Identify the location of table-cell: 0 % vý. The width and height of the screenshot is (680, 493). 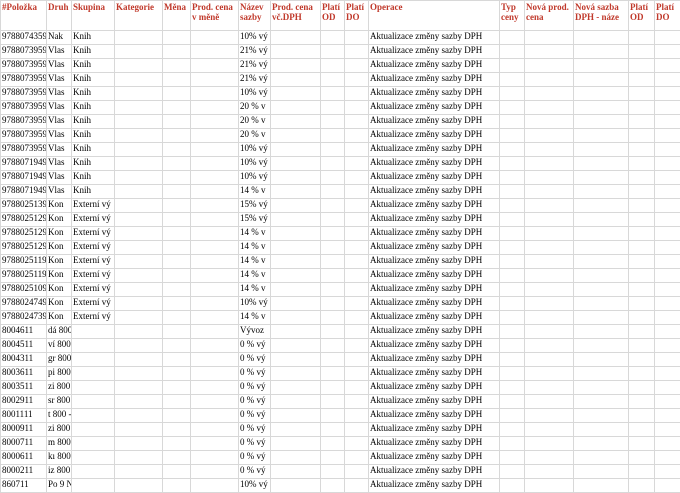
(255, 472).